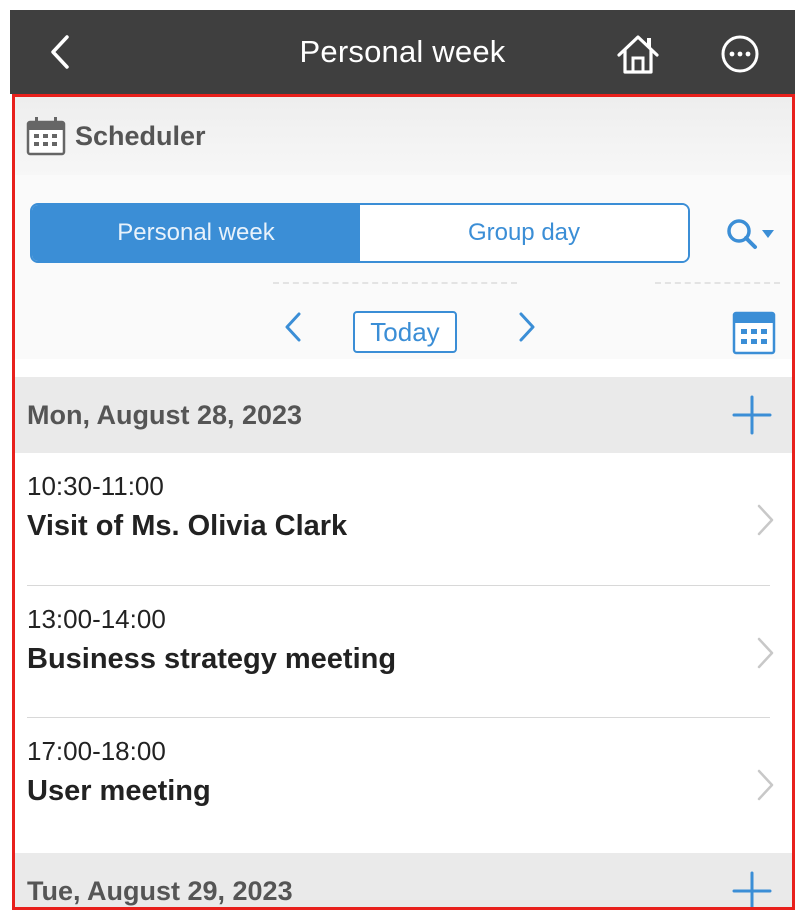 The width and height of the screenshot is (799, 922). Describe the element at coordinates (160, 890) in the screenshot. I see `day-date: Tue, August 29, 2023` at that location.